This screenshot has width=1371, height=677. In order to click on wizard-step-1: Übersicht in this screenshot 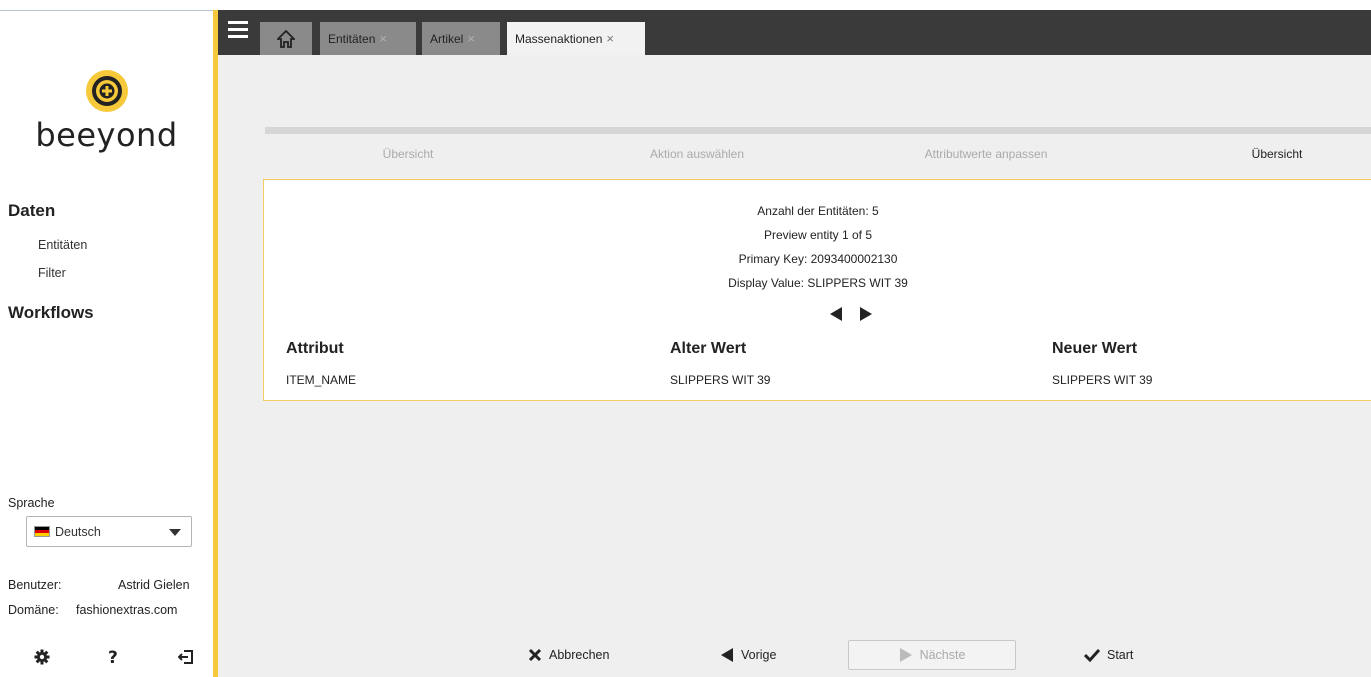, I will do `click(408, 154)`.